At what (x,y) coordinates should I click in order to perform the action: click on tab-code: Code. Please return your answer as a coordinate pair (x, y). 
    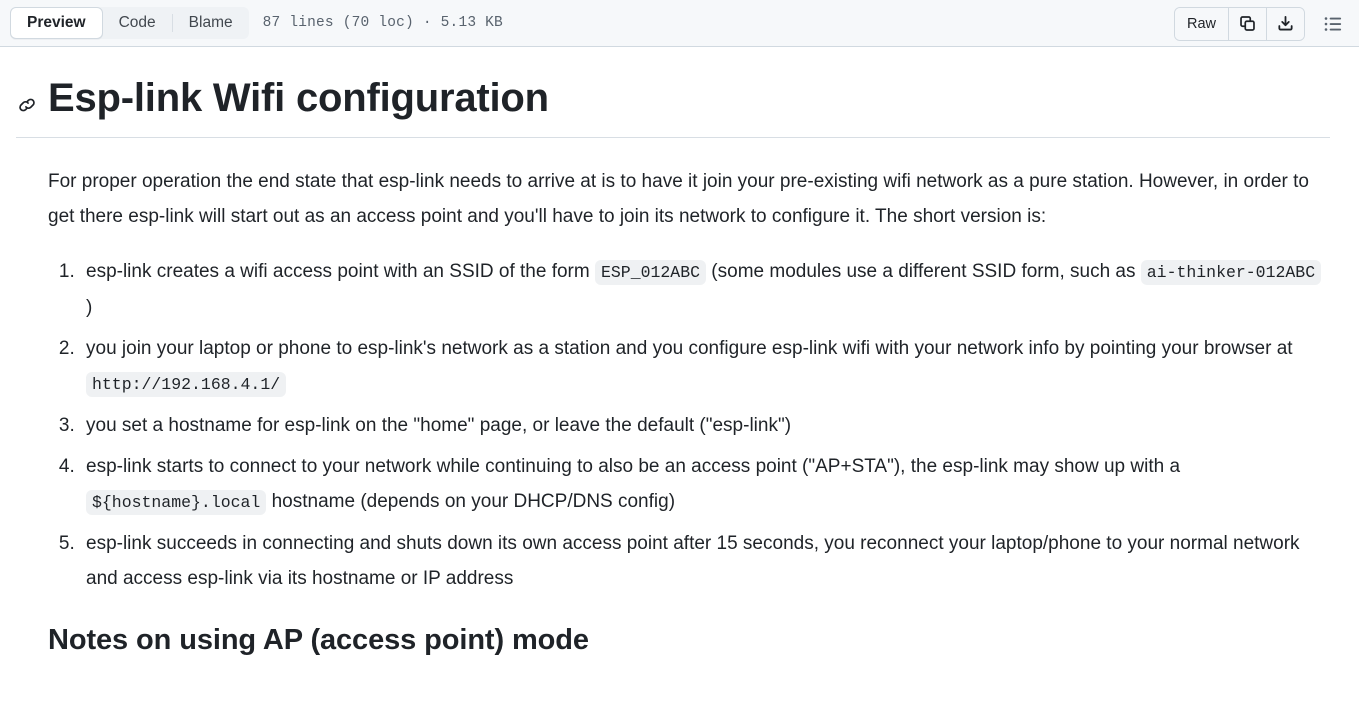
    Looking at the image, I should click on (137, 23).